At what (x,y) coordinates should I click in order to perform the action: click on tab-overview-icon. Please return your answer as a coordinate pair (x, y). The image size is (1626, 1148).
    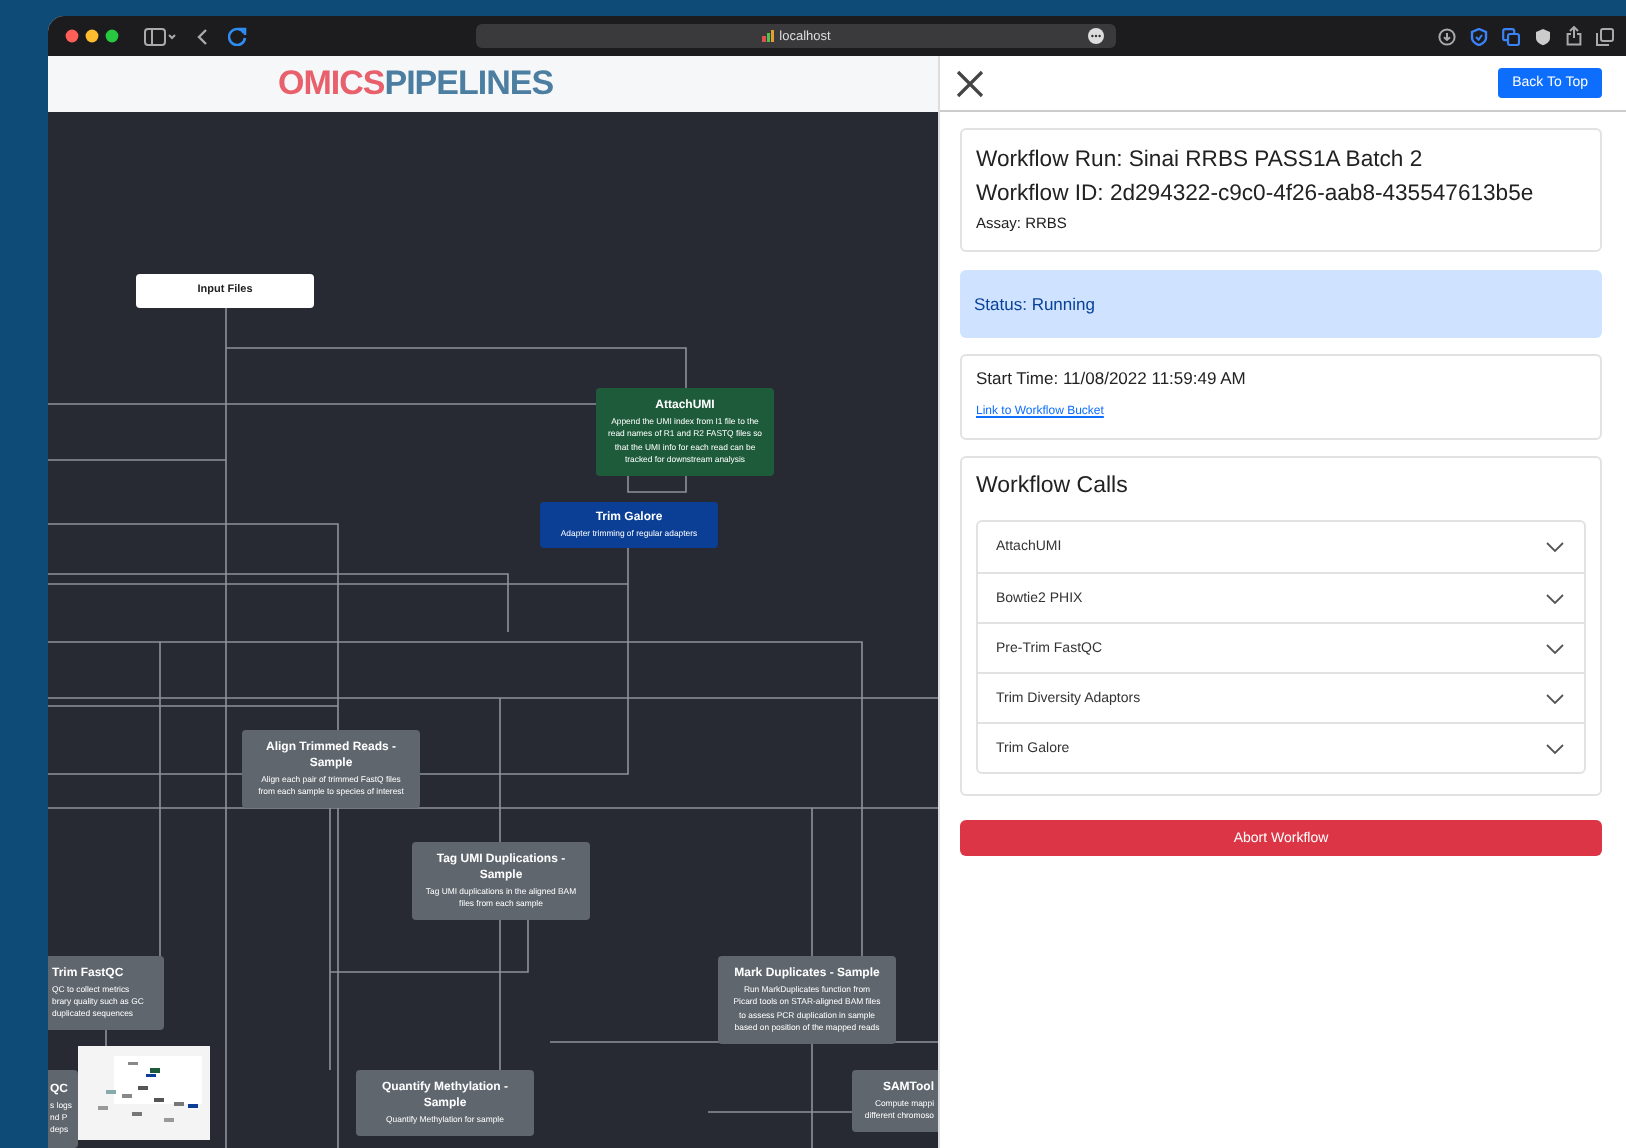
    Looking at the image, I should click on (1605, 36).